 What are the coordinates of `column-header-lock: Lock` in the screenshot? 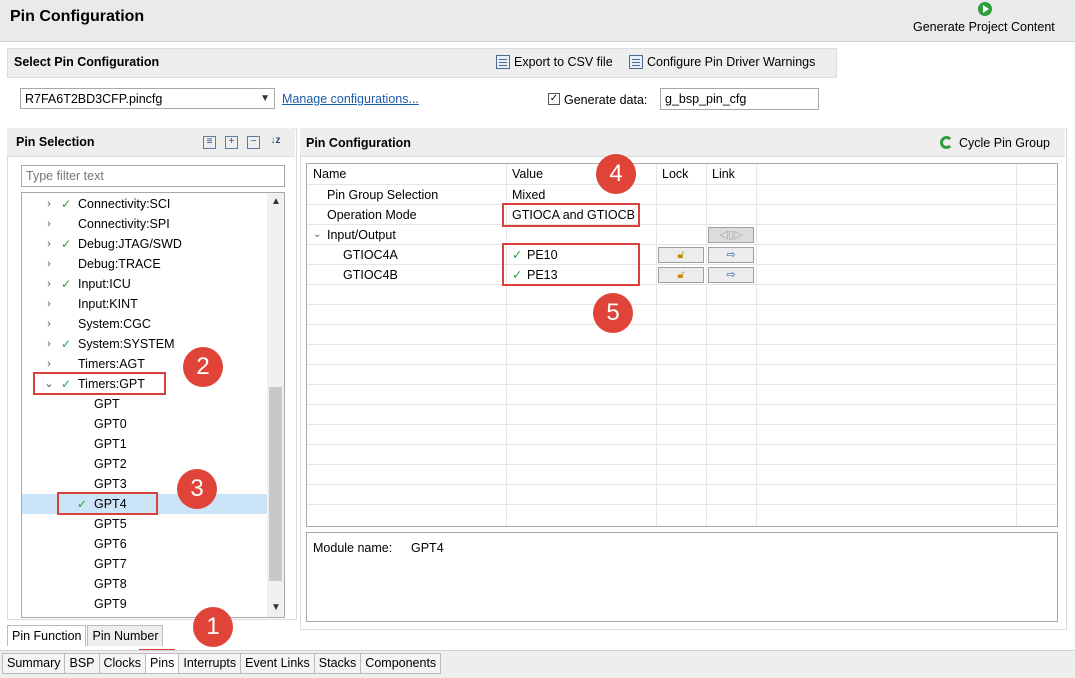 It's located at (675, 174).